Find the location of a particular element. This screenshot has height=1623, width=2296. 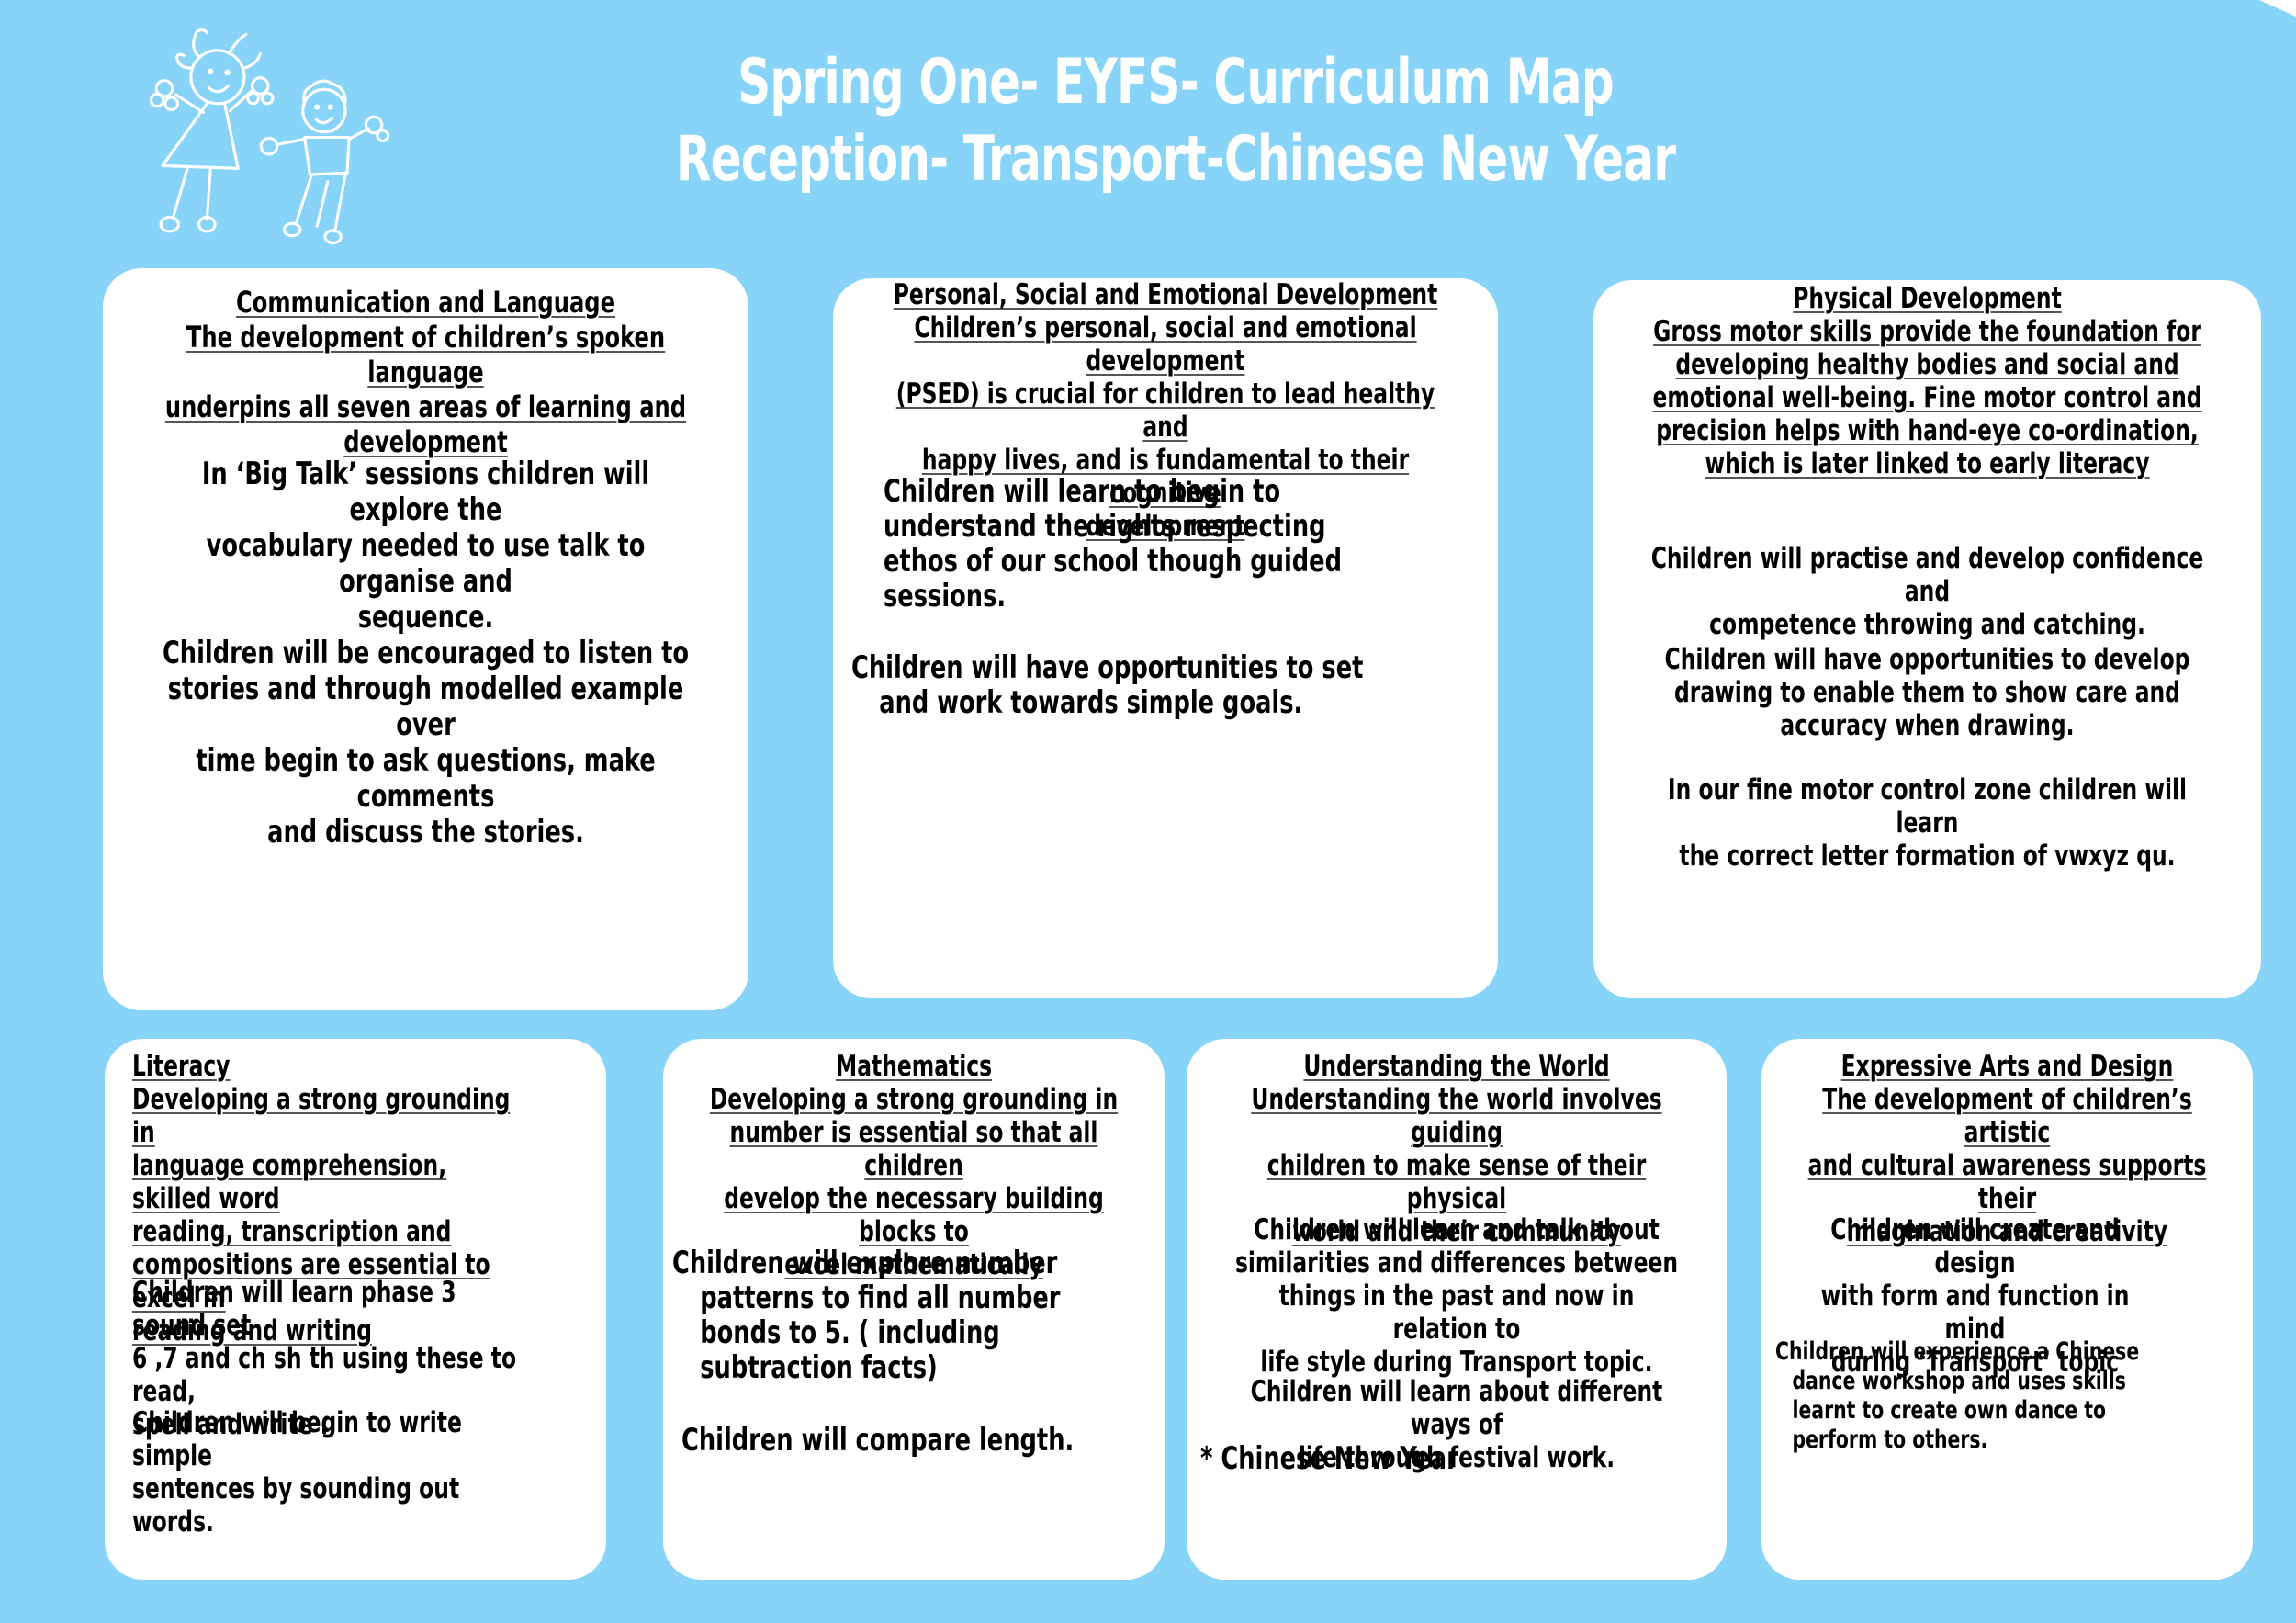

card-subtitle-line: developing healthy bodies and social and is located at coordinates (1927, 364).